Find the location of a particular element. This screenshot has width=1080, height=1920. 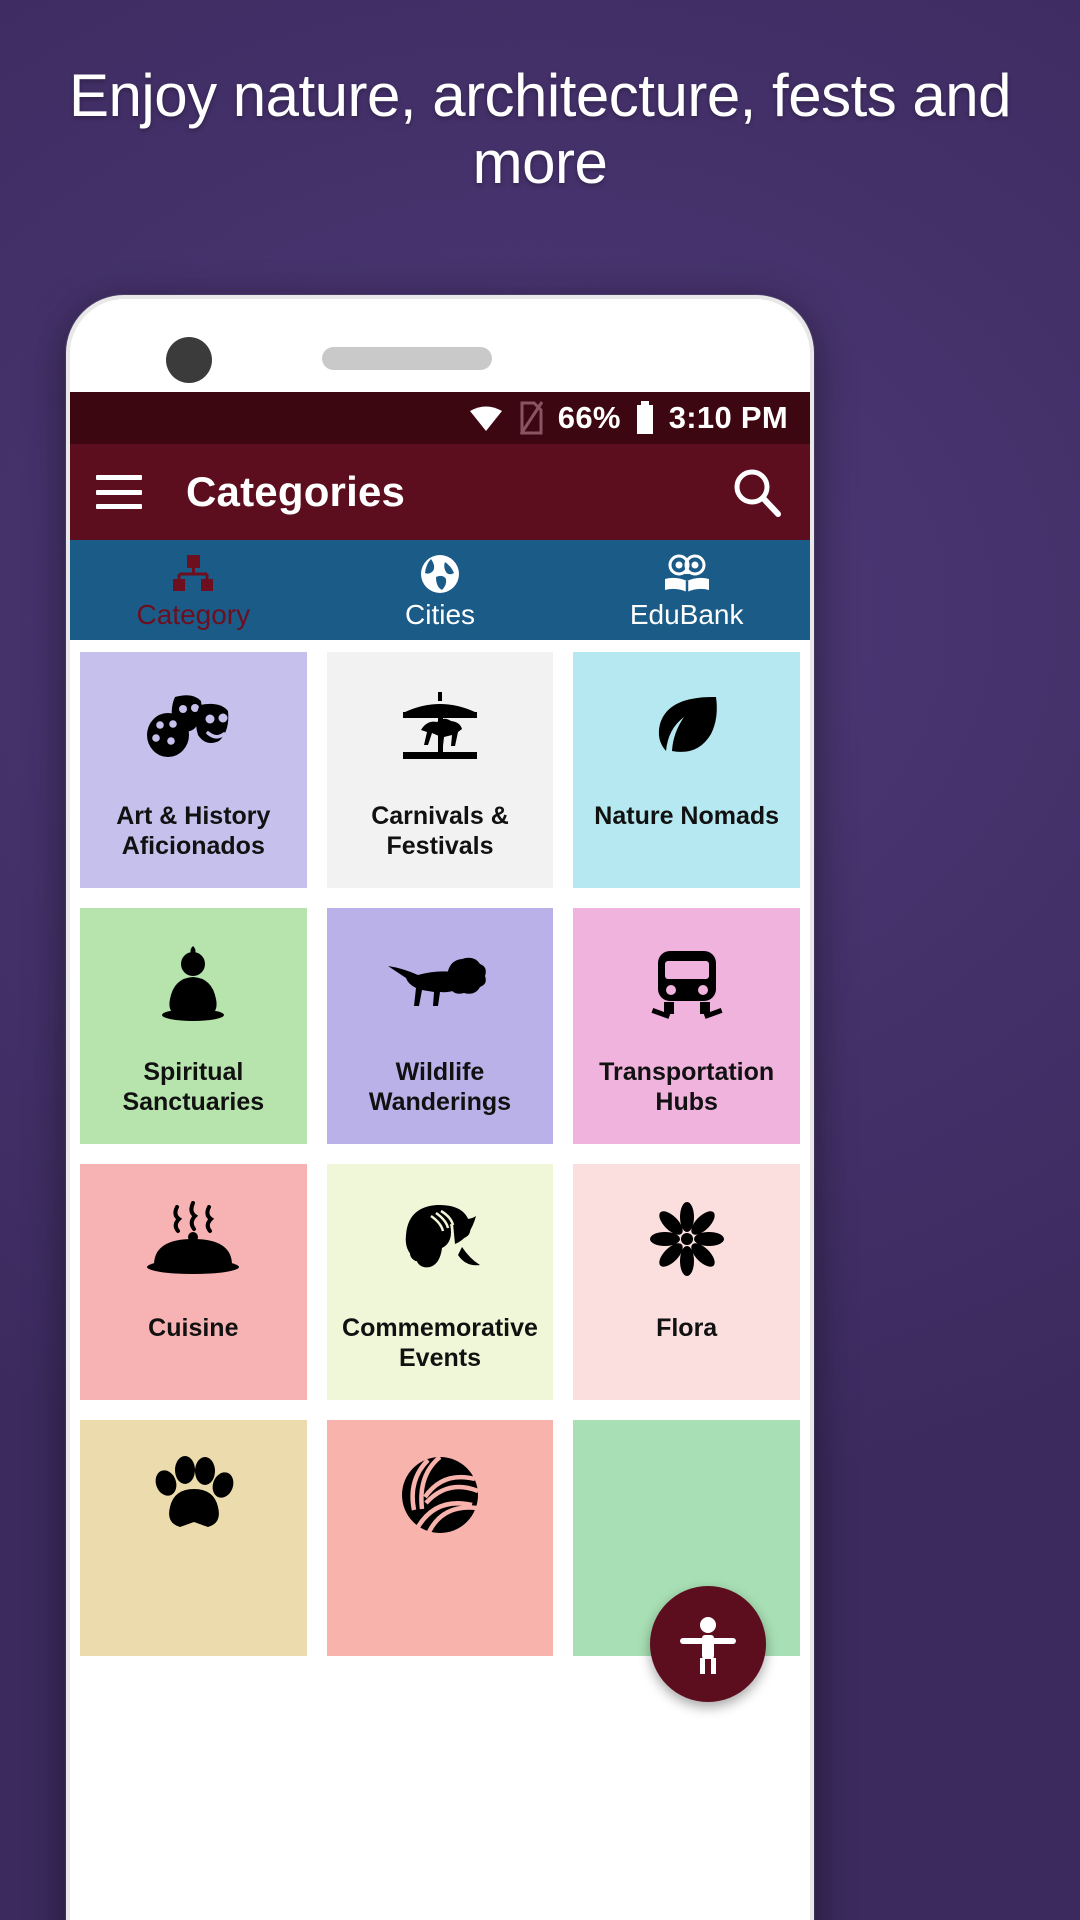

flower-icon is located at coordinates (686, 1239).